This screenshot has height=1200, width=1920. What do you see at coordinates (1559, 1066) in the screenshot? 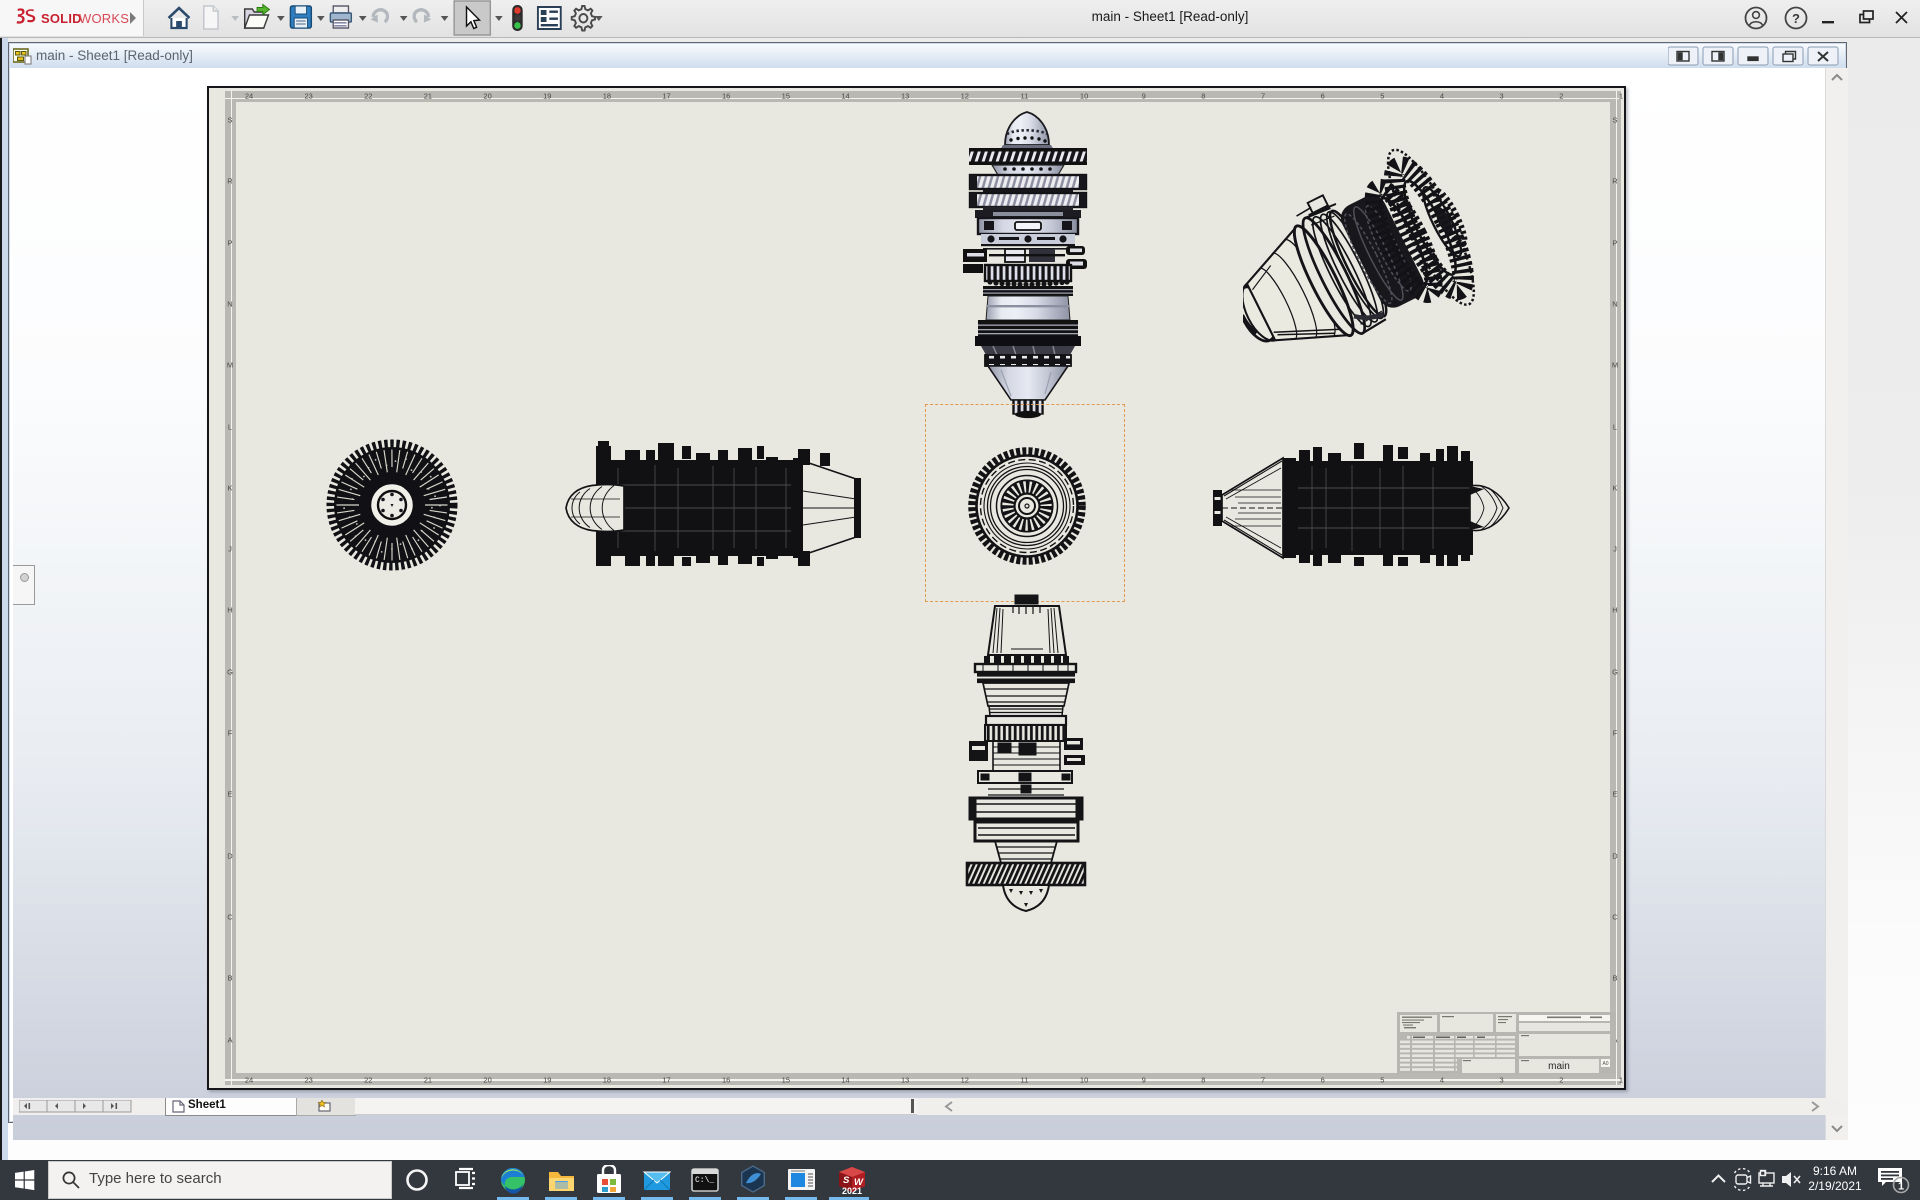
I see `svg-text: main` at bounding box center [1559, 1066].